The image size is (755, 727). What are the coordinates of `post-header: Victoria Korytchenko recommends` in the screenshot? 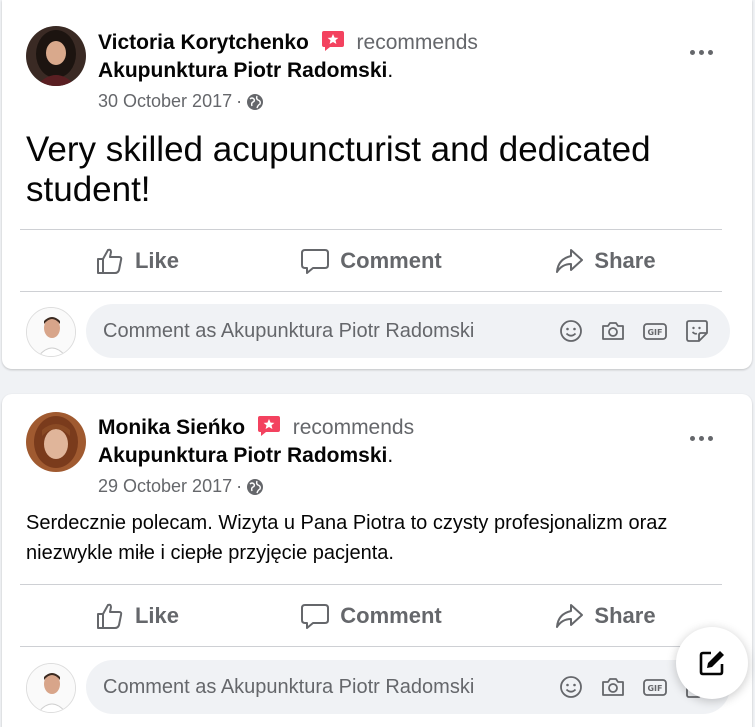 It's located at (288, 42).